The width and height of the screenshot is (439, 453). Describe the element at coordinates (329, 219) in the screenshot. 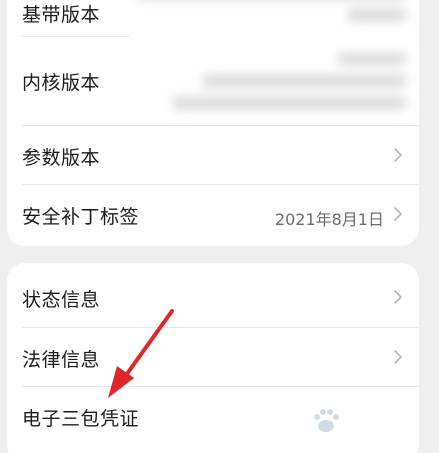

I see `security-patch-value: 2021年8月1日` at that location.